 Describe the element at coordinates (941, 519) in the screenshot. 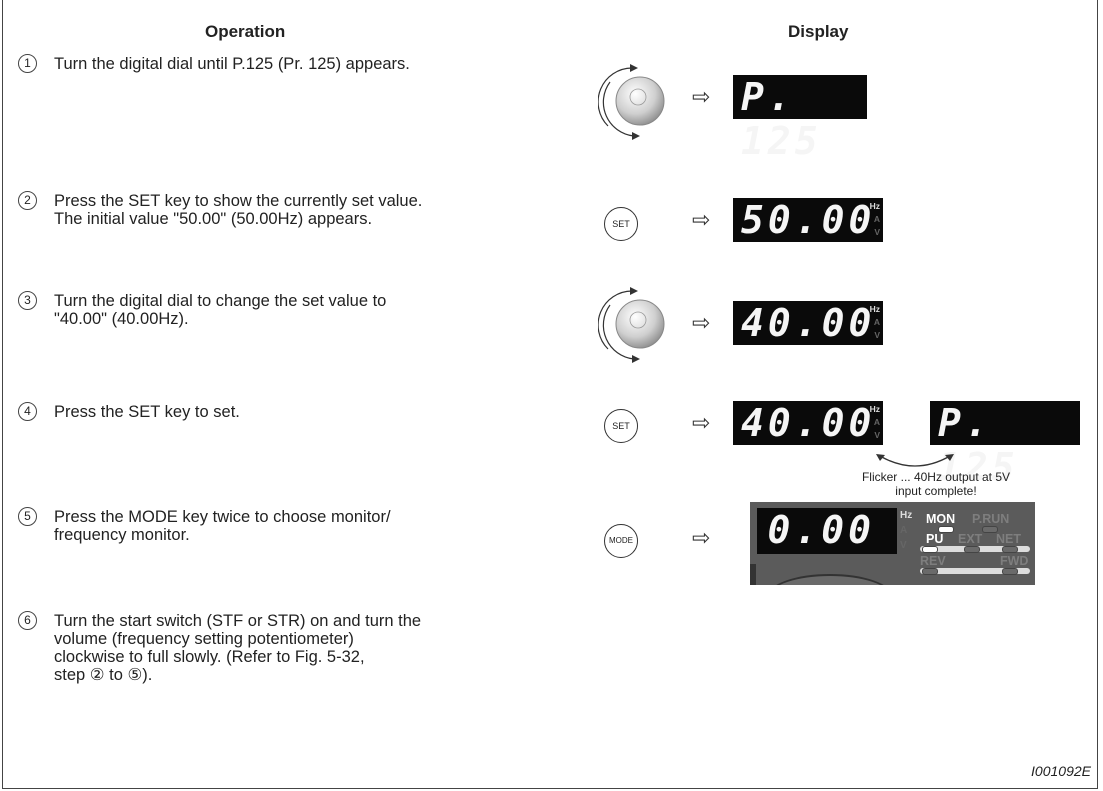

I see `mon-lamp: MON` at that location.